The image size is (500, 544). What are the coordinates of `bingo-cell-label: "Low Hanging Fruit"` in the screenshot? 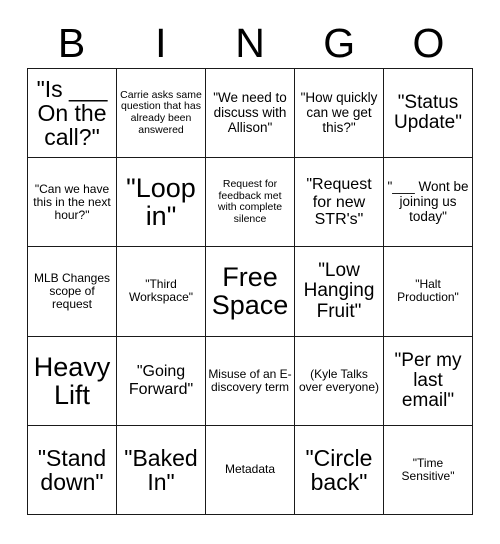 It's located at (341, 291).